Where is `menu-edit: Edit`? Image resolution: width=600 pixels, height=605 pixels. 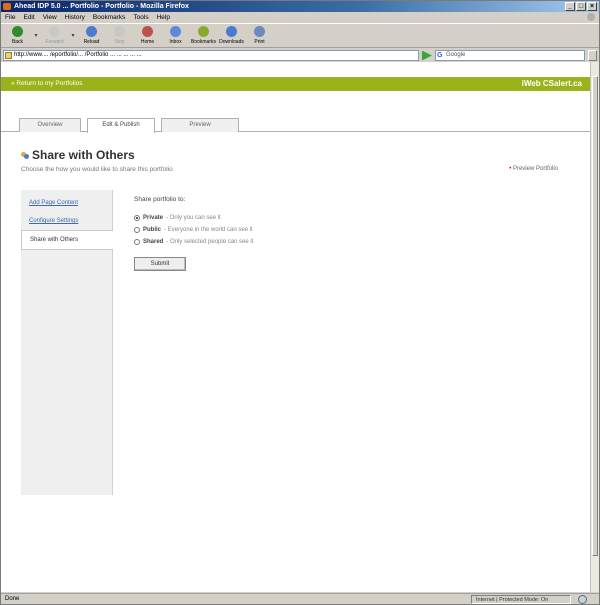 menu-edit: Edit is located at coordinates (28, 17).